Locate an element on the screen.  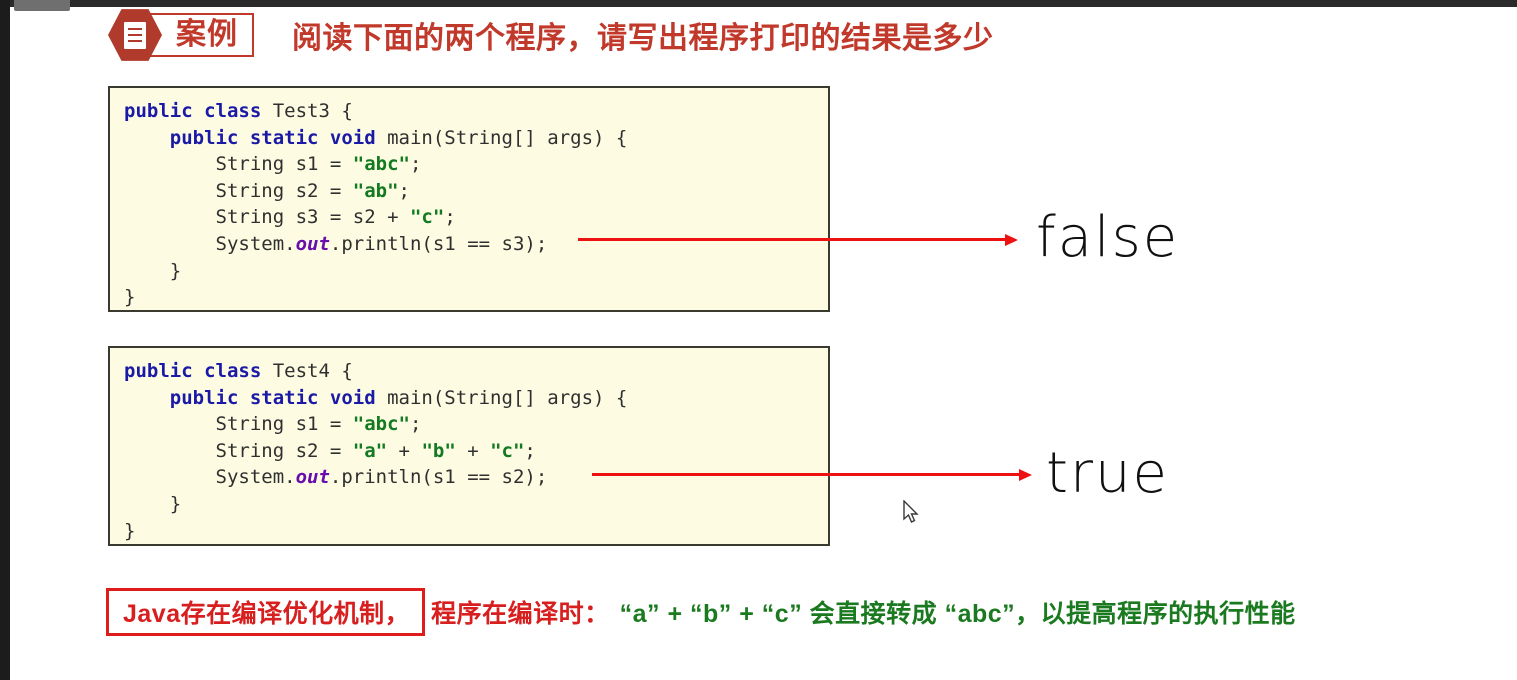
footnote-highlight-box: Java存在编译优化机制， is located at coordinates (266, 612).